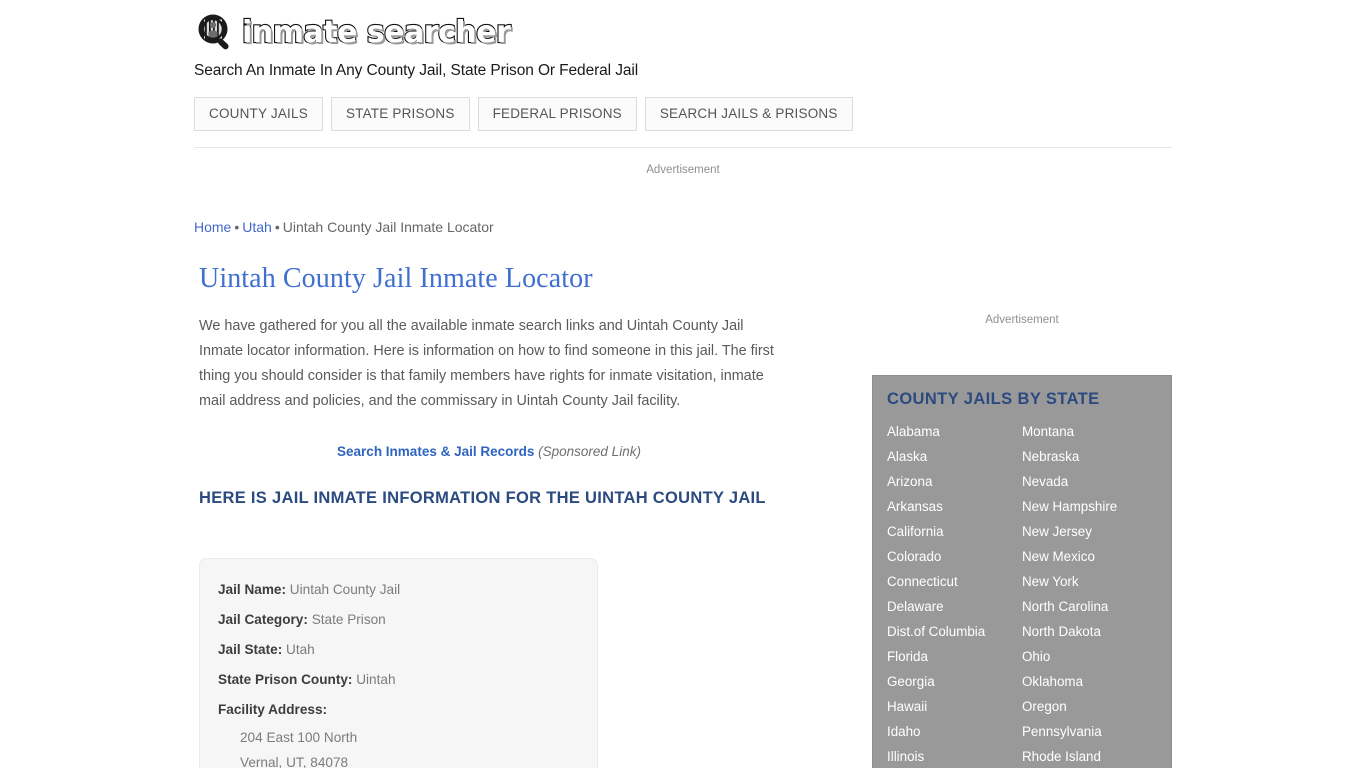  What do you see at coordinates (376, 679) in the screenshot?
I see `info-value-state-prison-county: Uintah` at bounding box center [376, 679].